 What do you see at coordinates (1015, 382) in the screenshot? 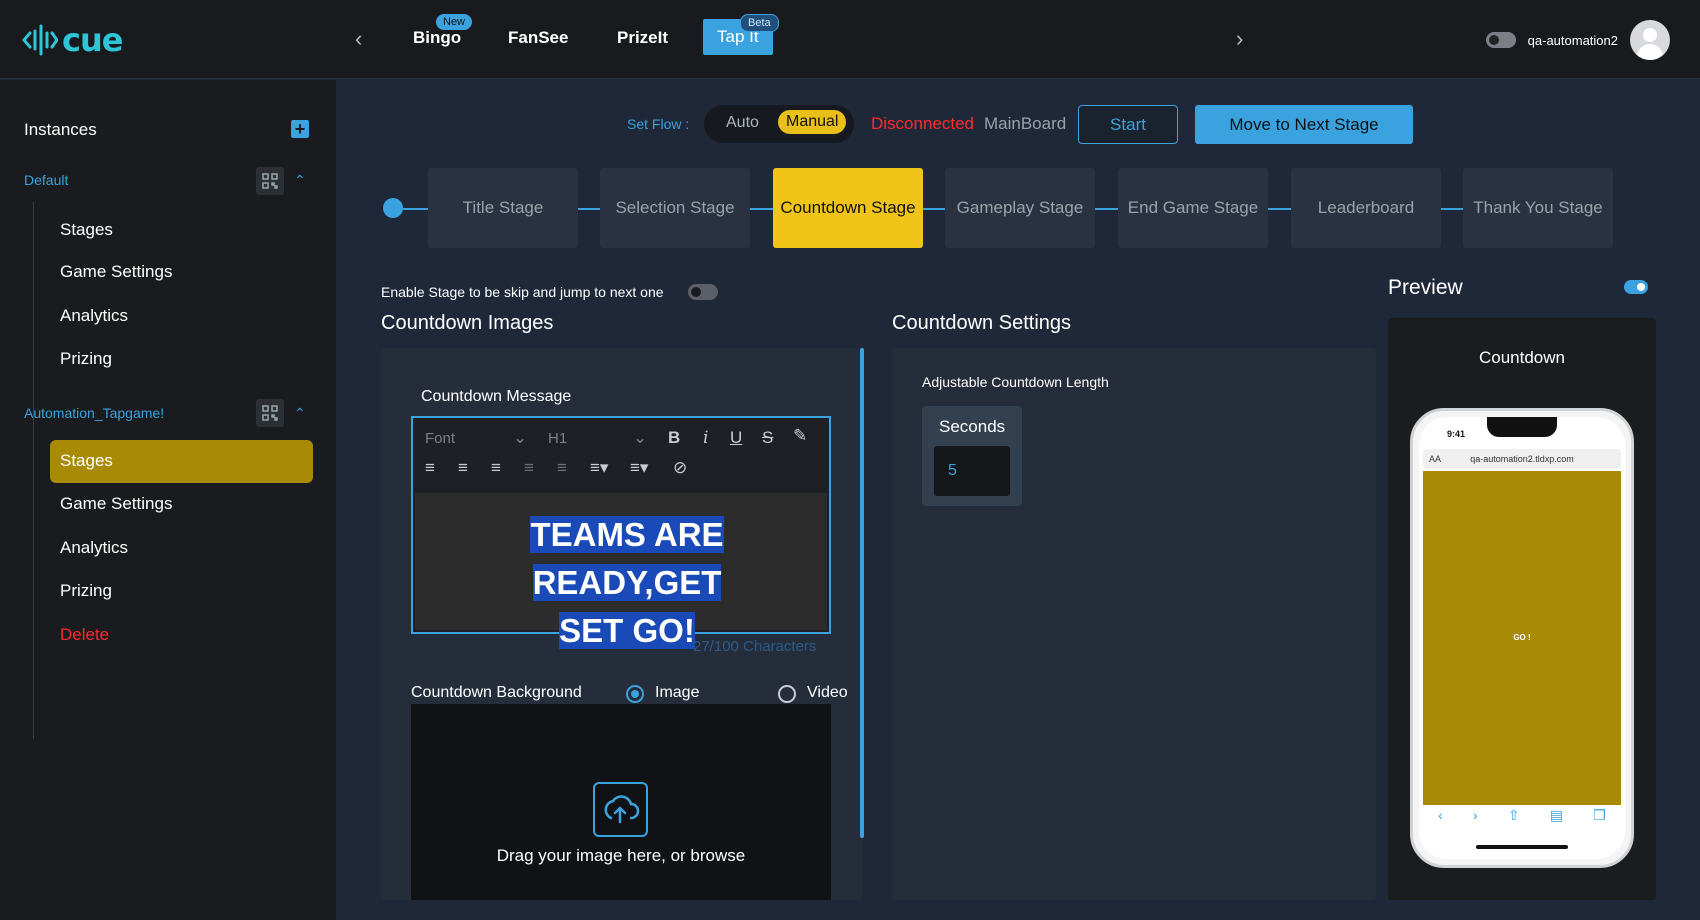
I see `countdown-length-label: Adjustable Countdown Length` at bounding box center [1015, 382].